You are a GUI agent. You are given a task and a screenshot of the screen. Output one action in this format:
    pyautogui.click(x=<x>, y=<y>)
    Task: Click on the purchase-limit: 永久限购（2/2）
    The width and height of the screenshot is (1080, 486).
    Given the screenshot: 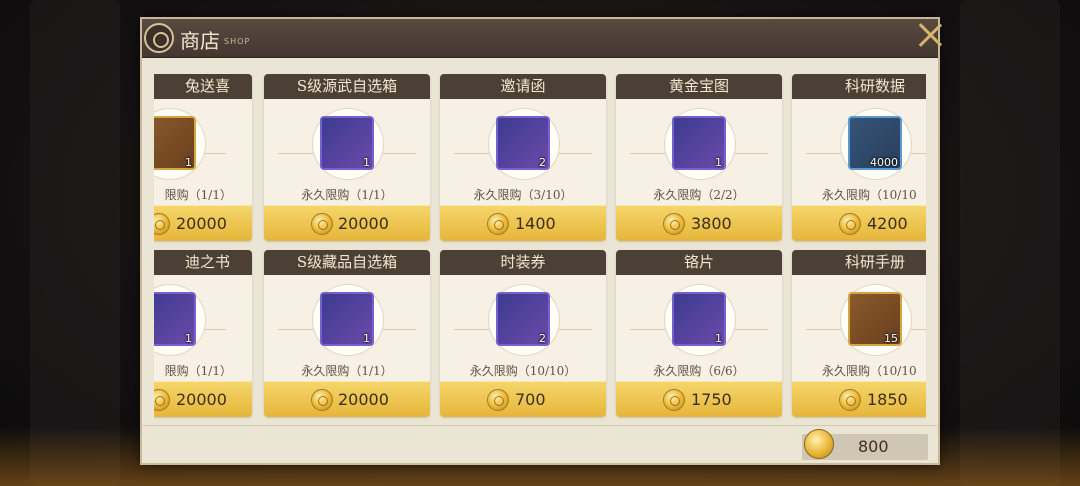 What is the action you would take?
    pyautogui.click(x=699, y=195)
    